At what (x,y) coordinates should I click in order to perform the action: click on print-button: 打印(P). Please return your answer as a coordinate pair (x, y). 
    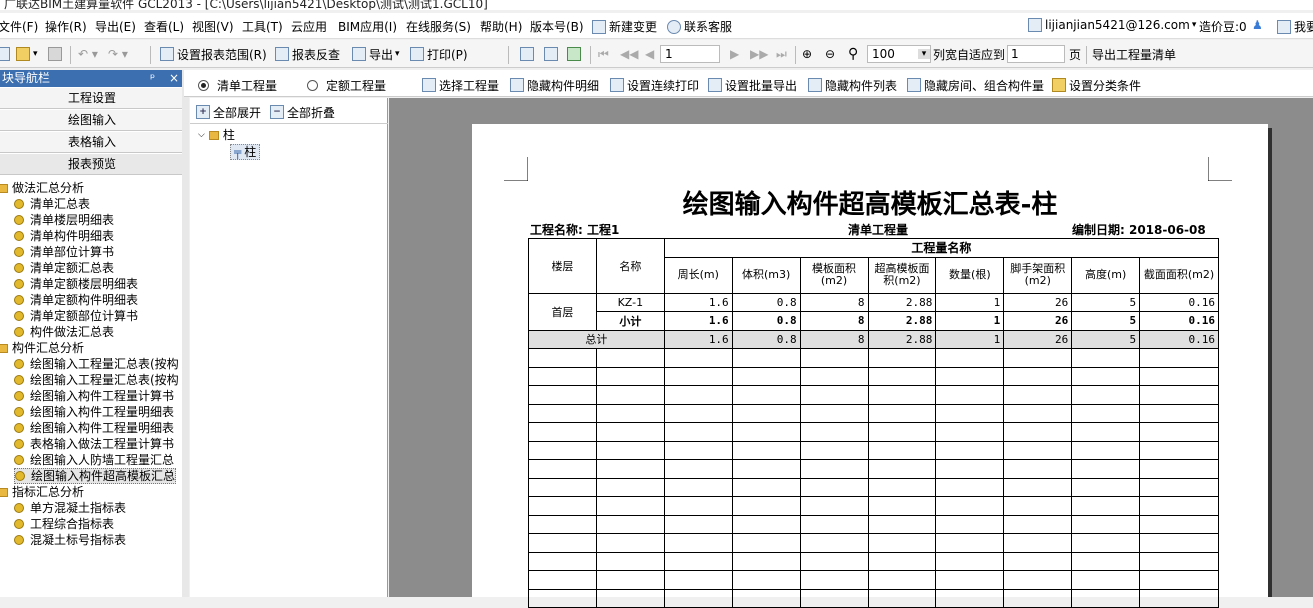
    Looking at the image, I should click on (439, 54).